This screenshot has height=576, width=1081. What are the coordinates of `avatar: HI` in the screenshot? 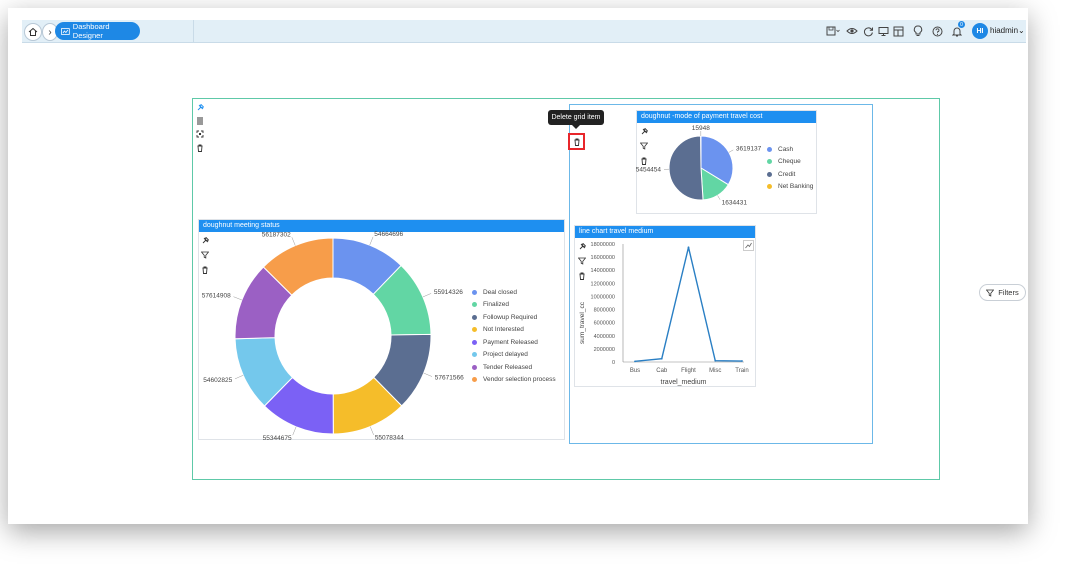 It's located at (980, 31).